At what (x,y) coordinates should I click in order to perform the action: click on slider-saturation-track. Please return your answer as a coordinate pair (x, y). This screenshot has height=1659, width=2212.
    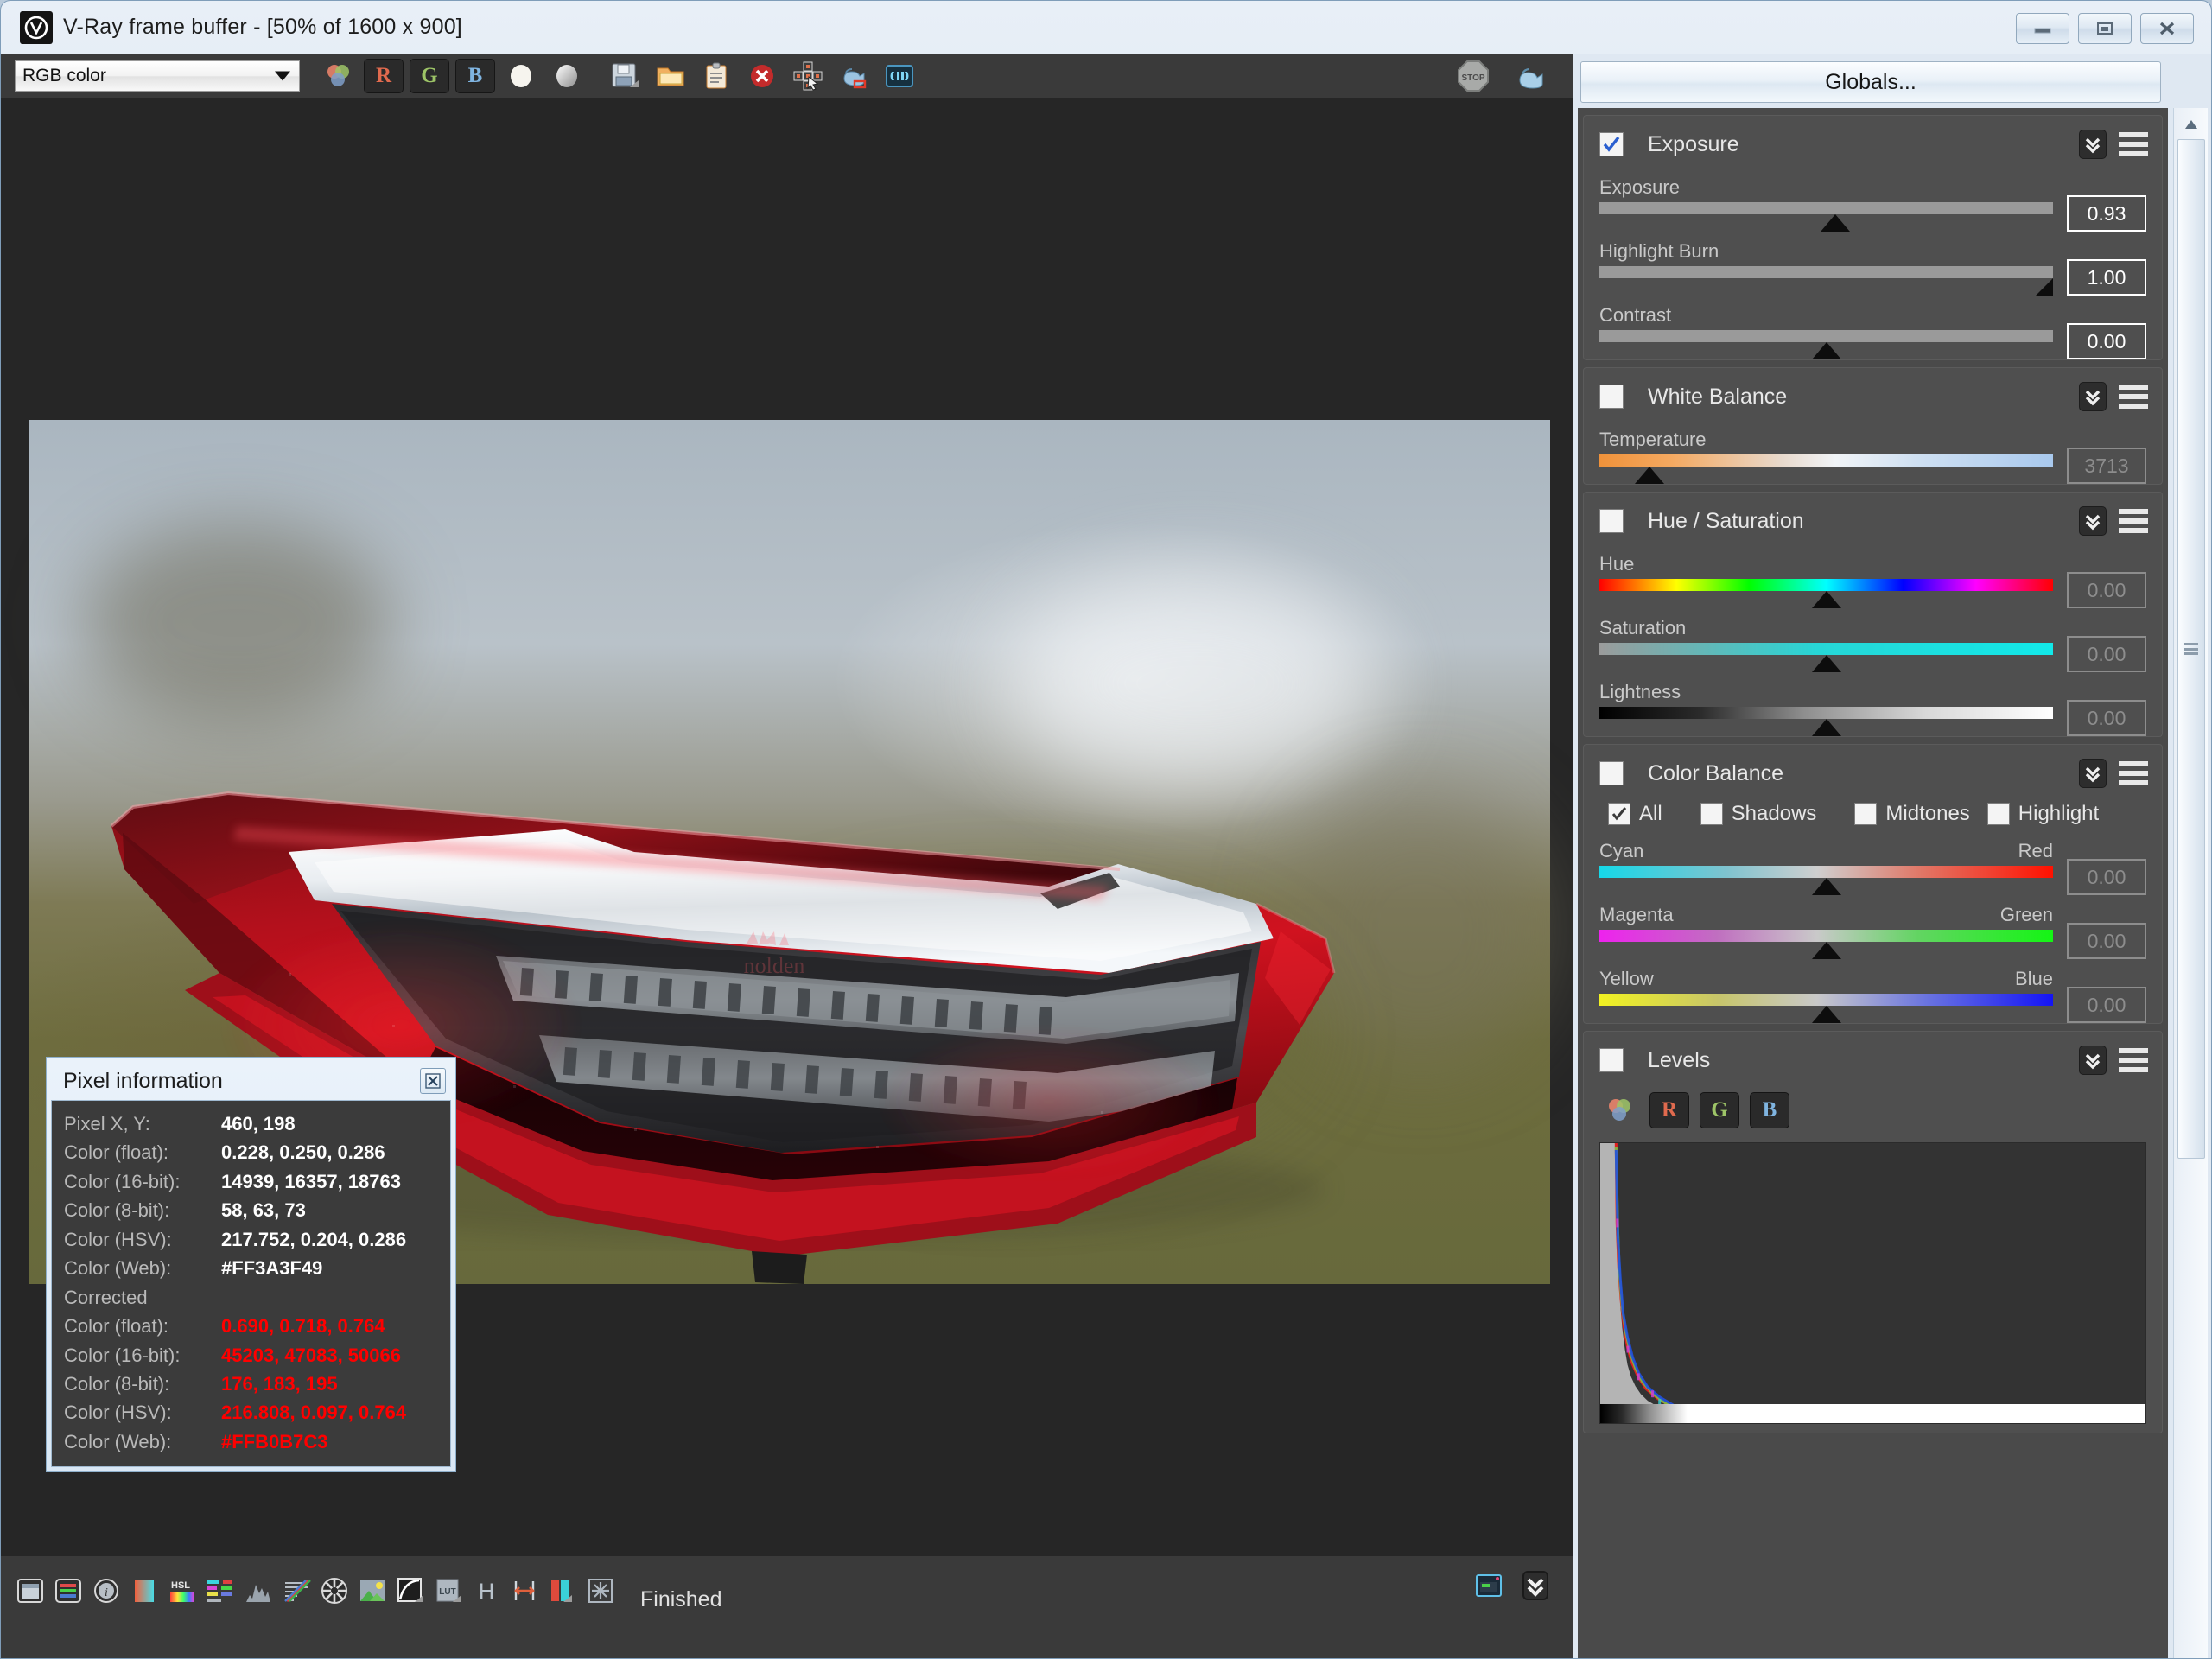
    Looking at the image, I should click on (1826, 657).